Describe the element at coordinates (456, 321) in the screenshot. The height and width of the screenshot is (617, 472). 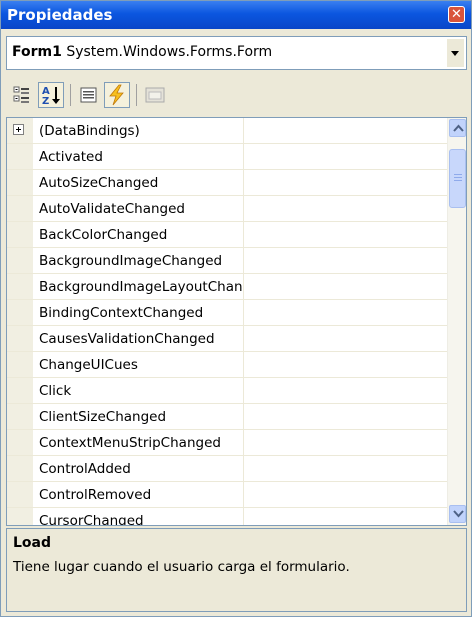
I see `vertical-scrollbar` at that location.